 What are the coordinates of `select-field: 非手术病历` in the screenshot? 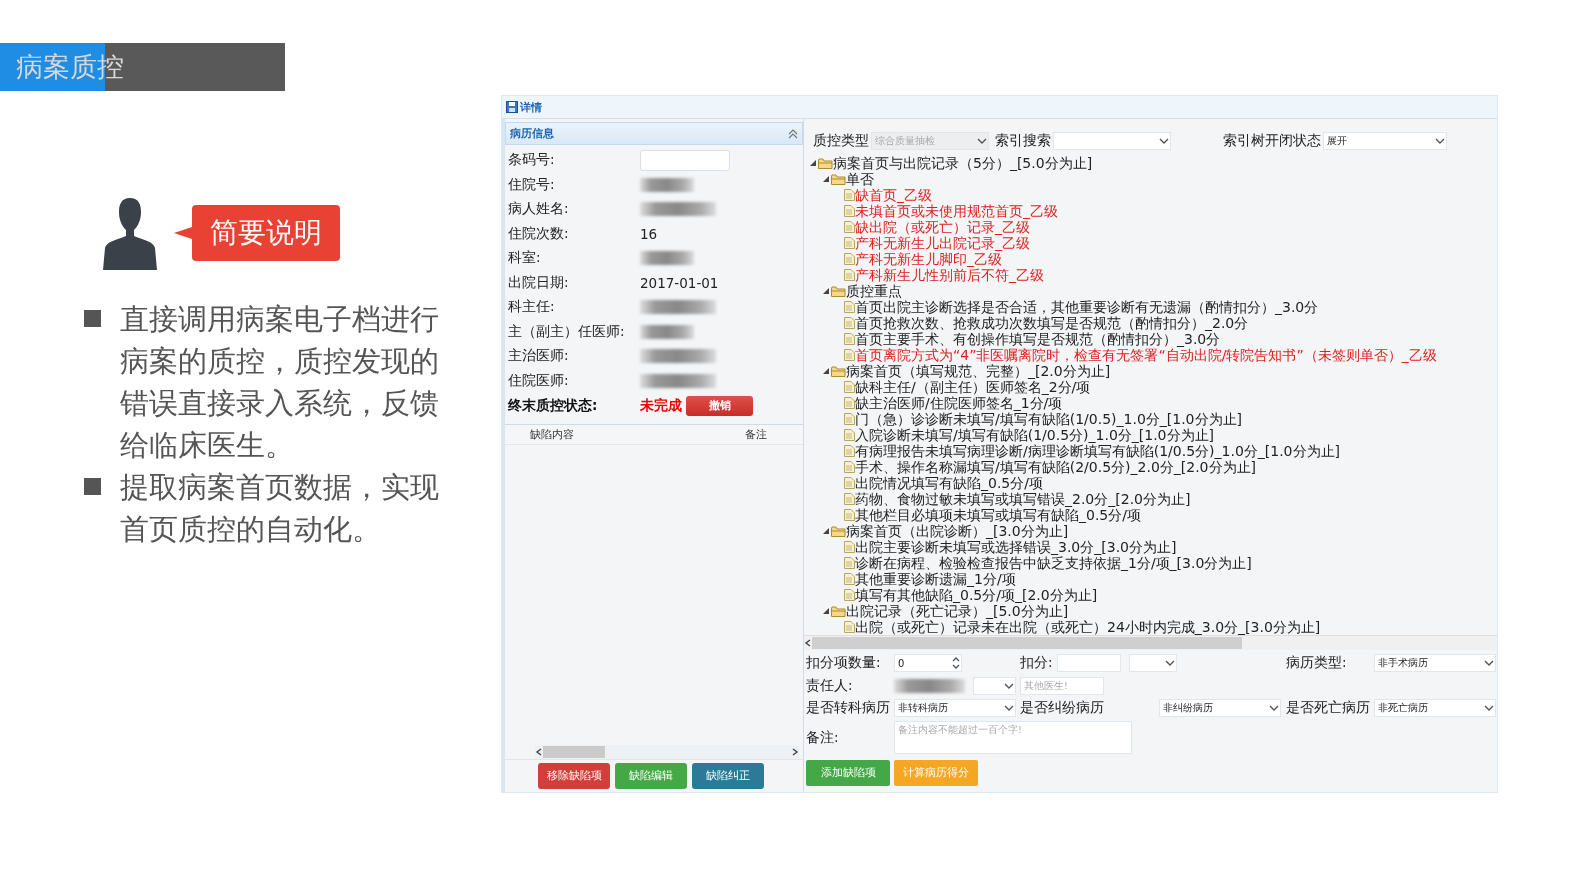 It's located at (1435, 663).